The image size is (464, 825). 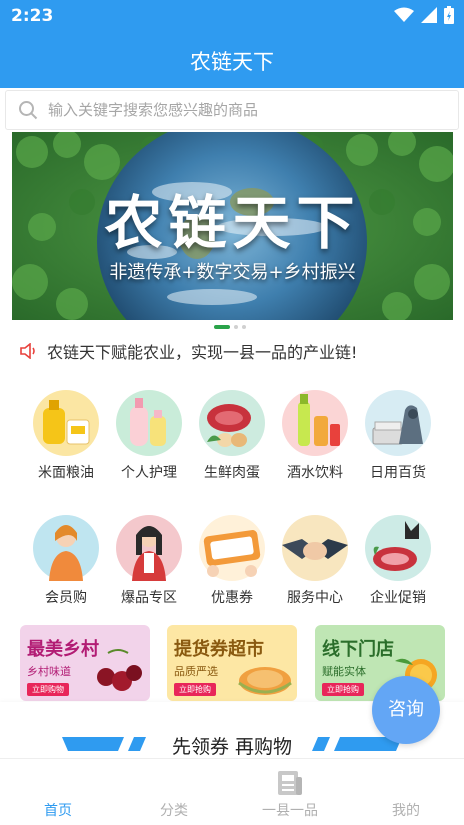 What do you see at coordinates (449, 15) in the screenshot?
I see `battery-icon` at bounding box center [449, 15].